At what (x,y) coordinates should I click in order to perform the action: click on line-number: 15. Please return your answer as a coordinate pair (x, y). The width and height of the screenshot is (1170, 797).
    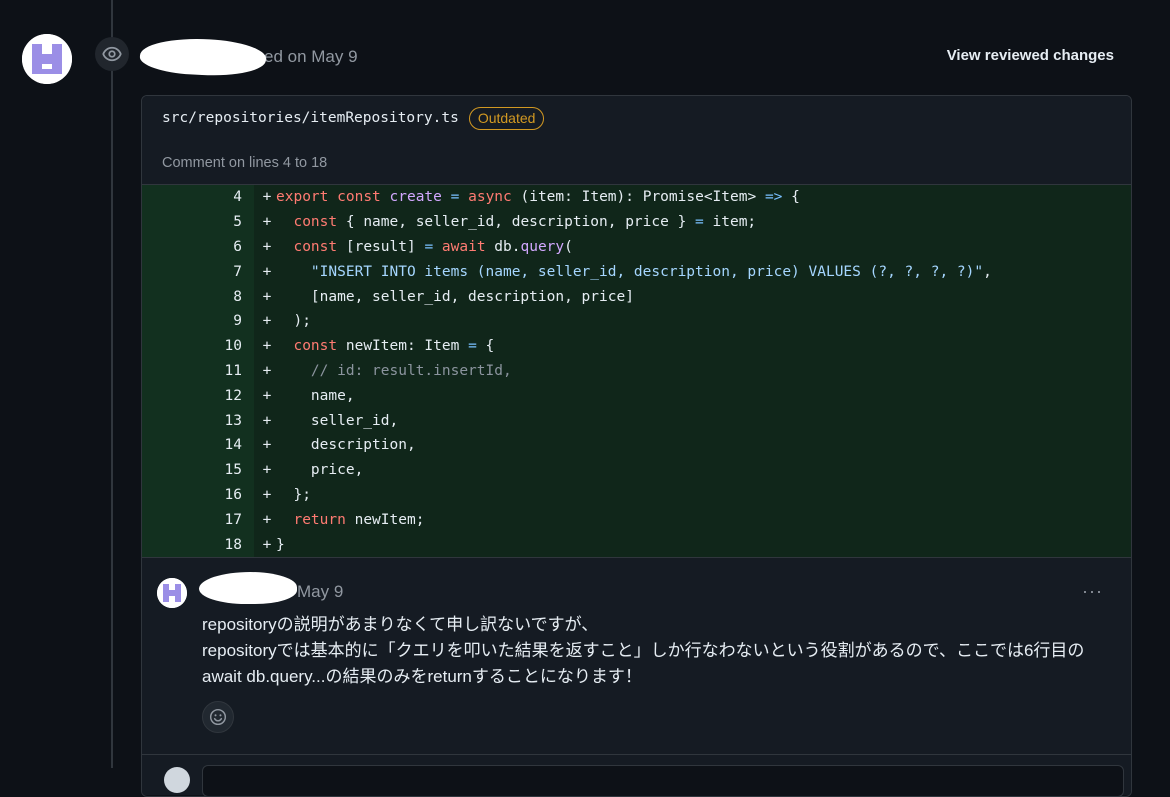
    Looking at the image, I should click on (198, 470).